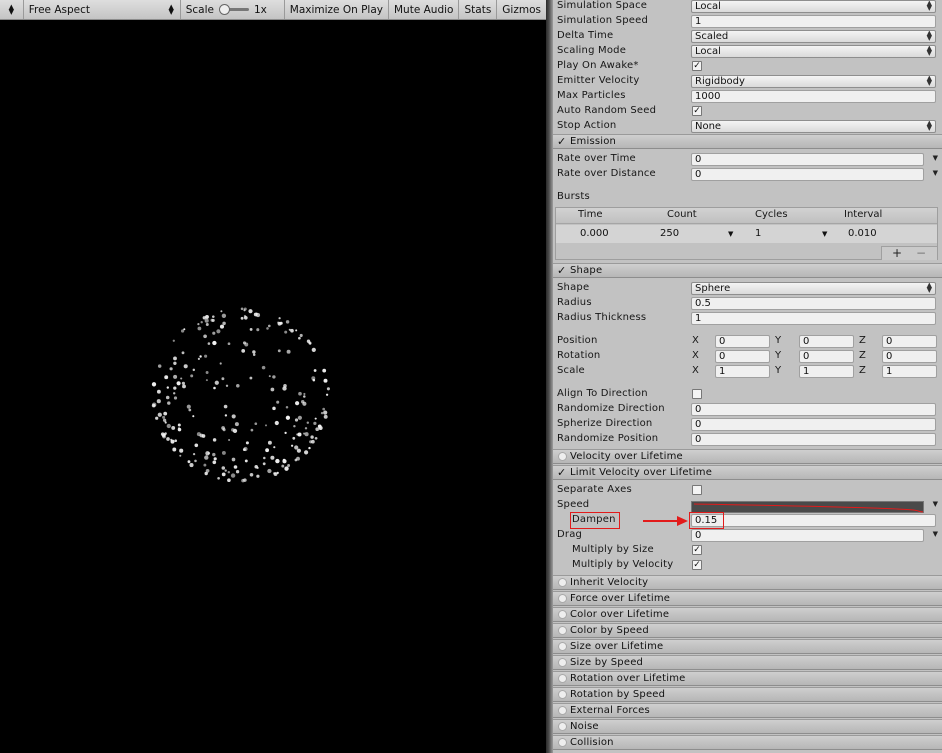 This screenshot has height=753, width=942. What do you see at coordinates (697, 550) in the screenshot?
I see `multiply-by-size-checkbox: ✓` at bounding box center [697, 550].